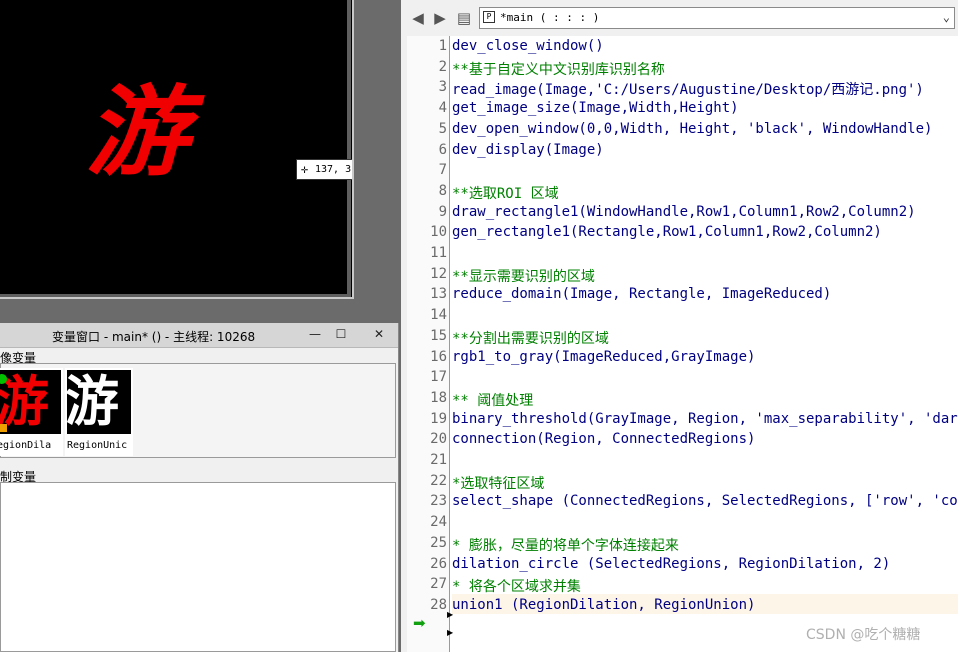 This screenshot has height=652, width=958. What do you see at coordinates (442, 108) in the screenshot?
I see `line-number: 4` at bounding box center [442, 108].